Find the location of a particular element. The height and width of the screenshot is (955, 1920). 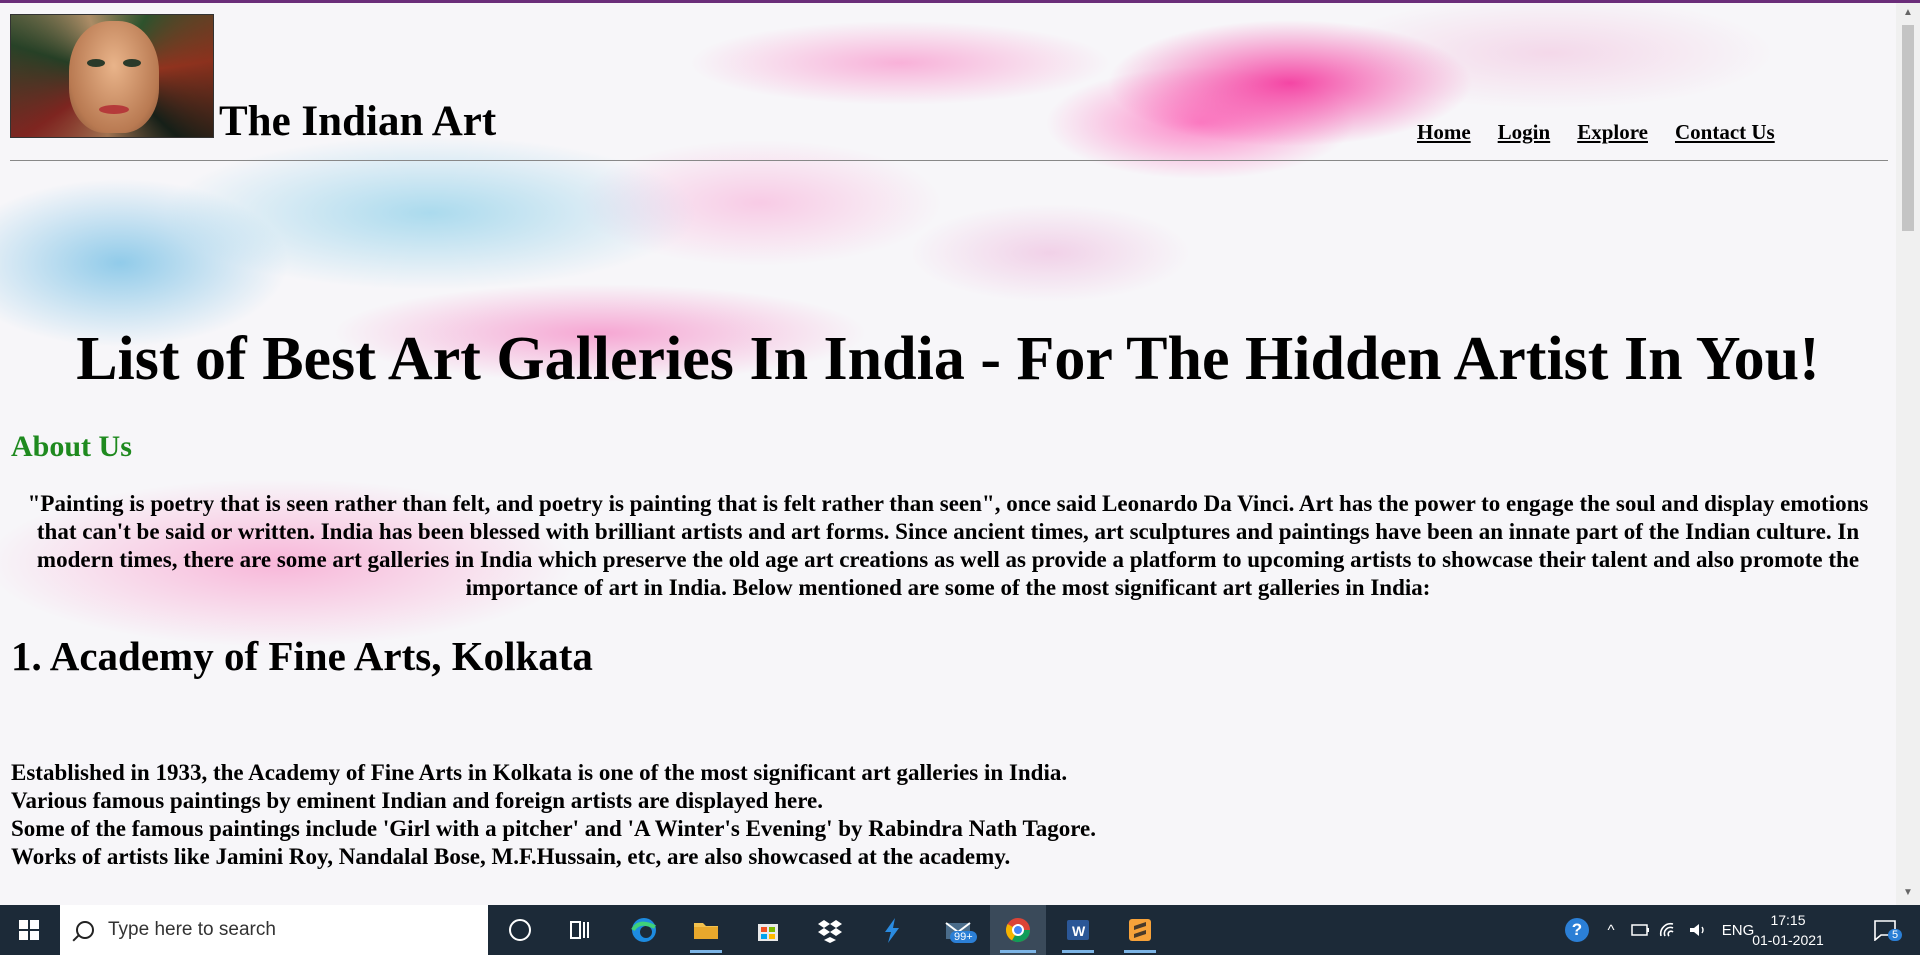

notification-count-badge: 5 is located at coordinates (1895, 935).